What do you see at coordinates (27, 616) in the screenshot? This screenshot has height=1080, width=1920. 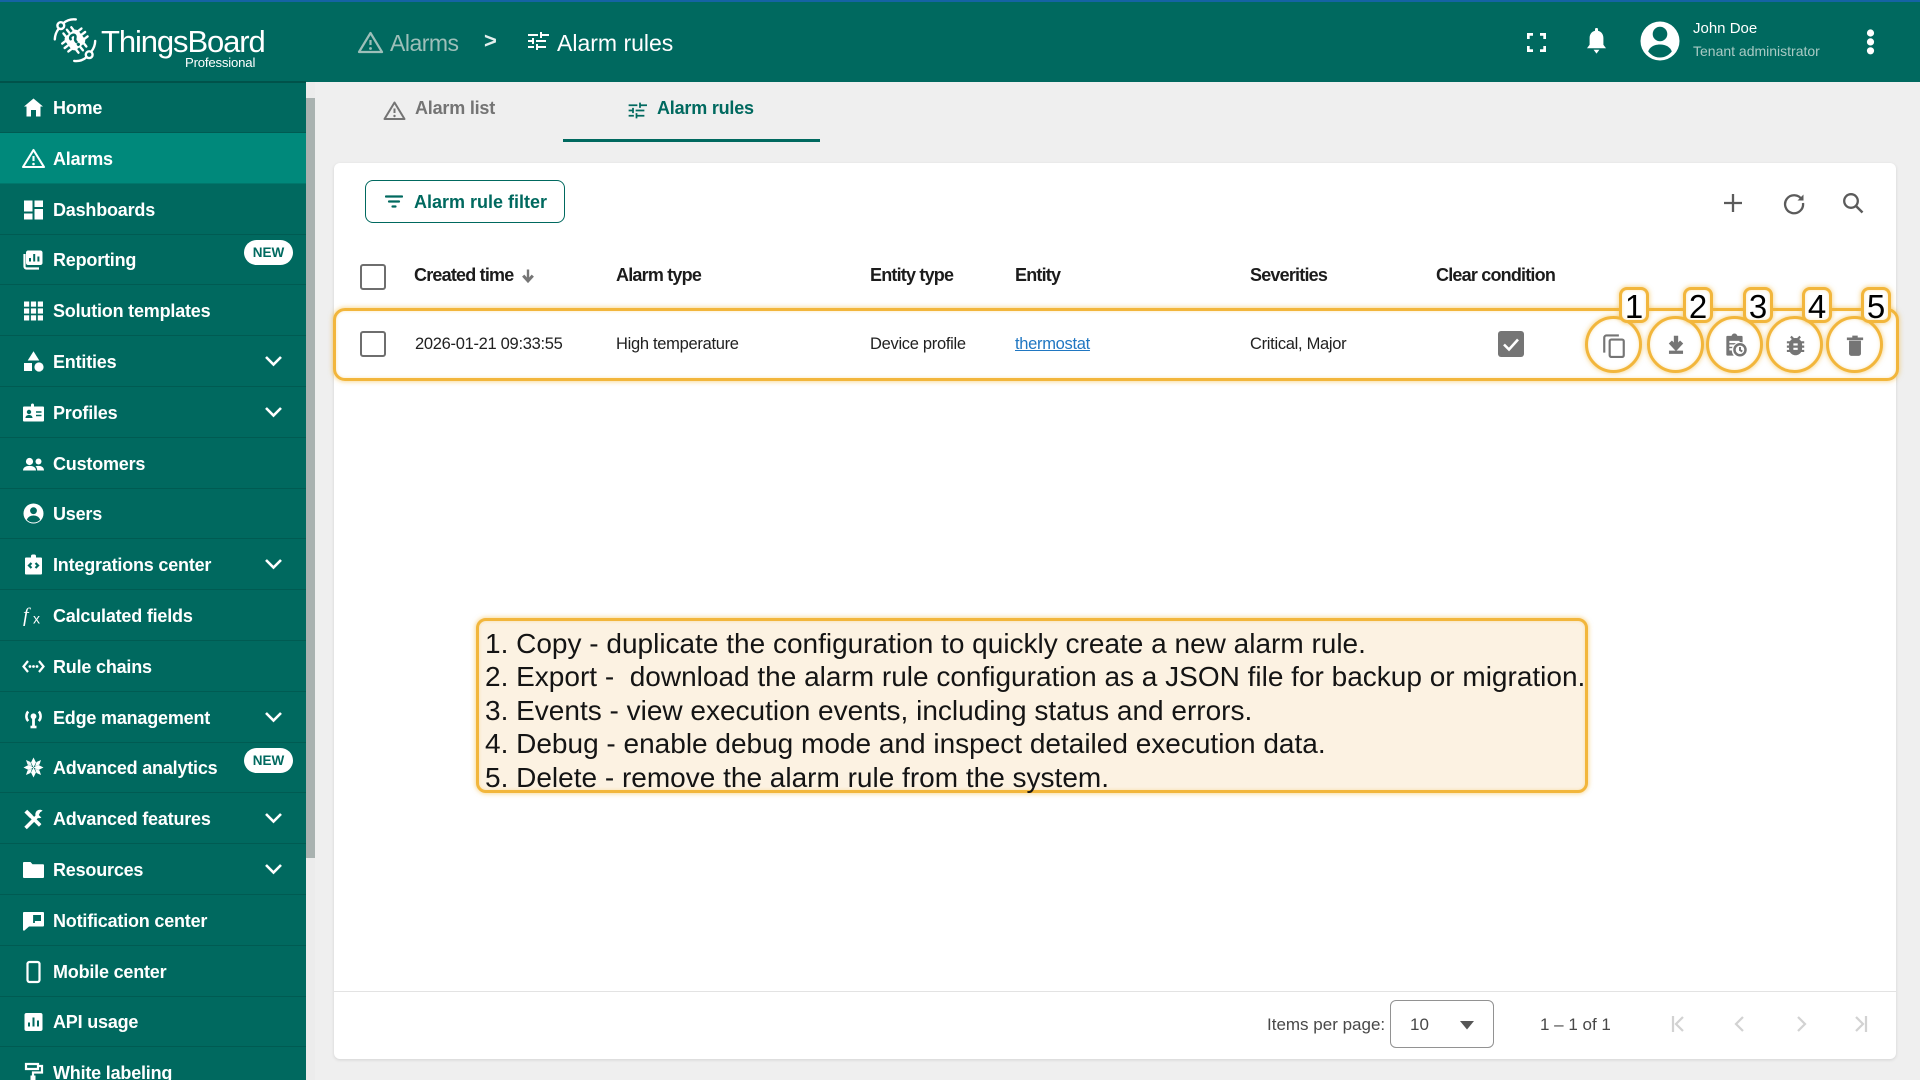 I see `svg-text: f` at bounding box center [27, 616].